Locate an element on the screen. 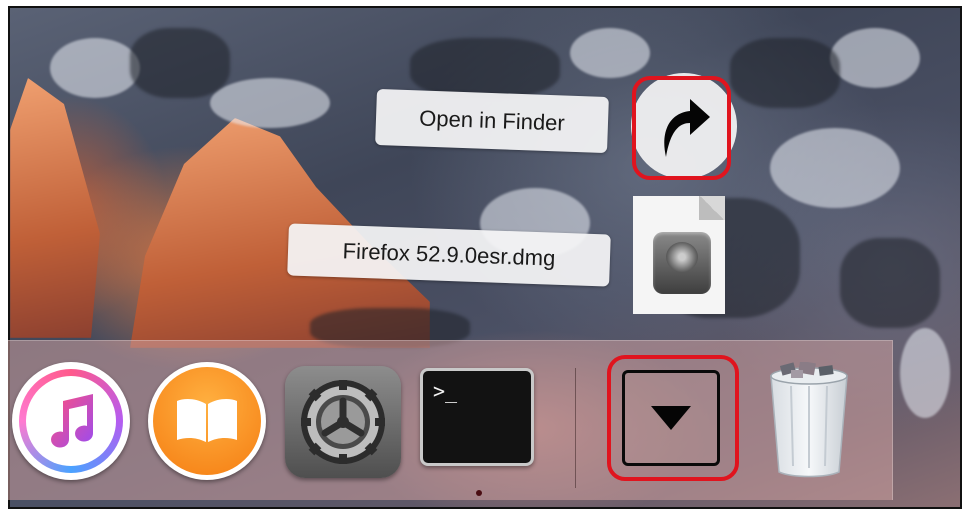 This screenshot has height=512, width=967. open-button-highlight is located at coordinates (681, 128).